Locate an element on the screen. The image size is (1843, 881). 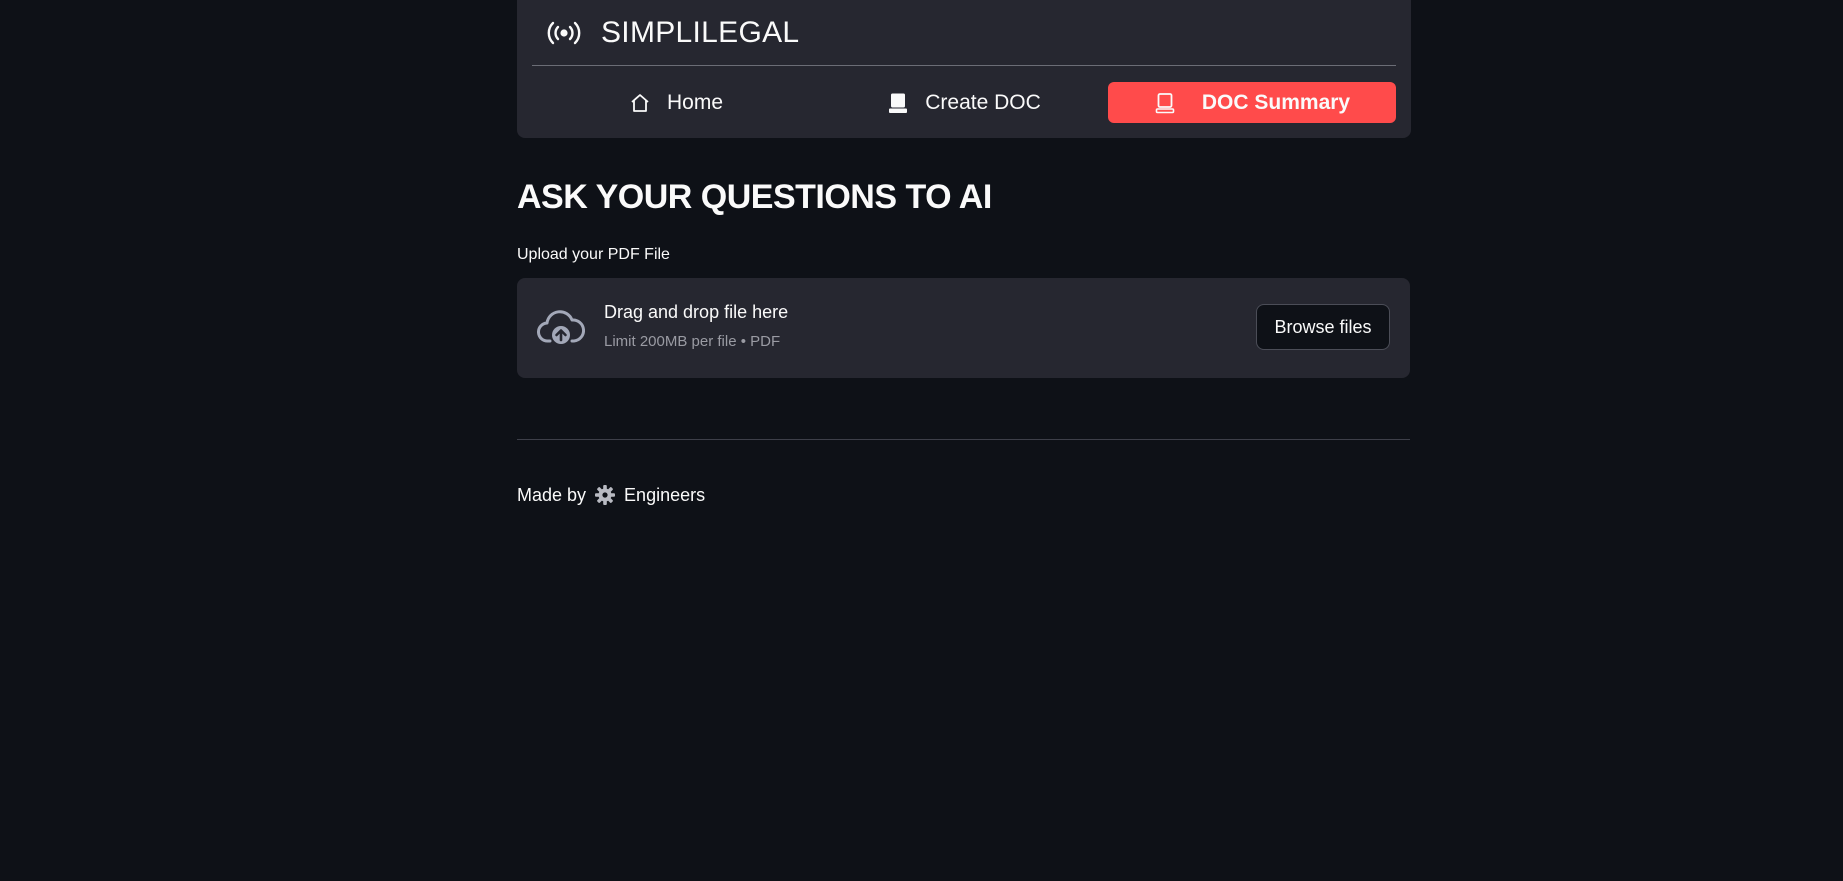
nav-menu: Home Create DOC DOC Summary is located at coordinates (964, 102).